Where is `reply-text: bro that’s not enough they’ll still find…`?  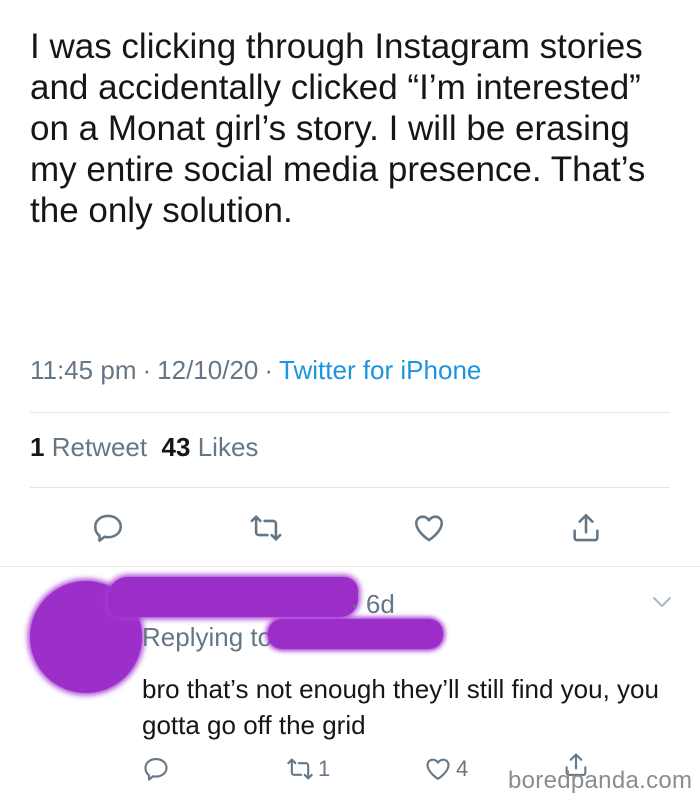
reply-text: bro that’s not enough they’ll still find… is located at coordinates (404, 707).